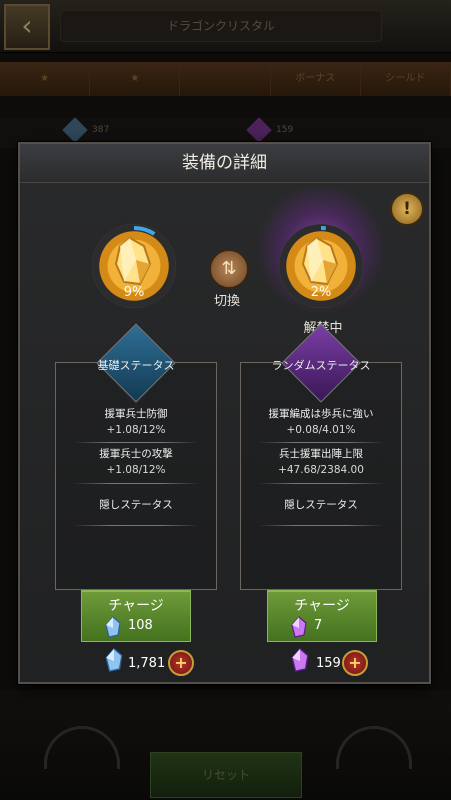  I want to click on add-purple-crystals-button: +, so click(355, 663).